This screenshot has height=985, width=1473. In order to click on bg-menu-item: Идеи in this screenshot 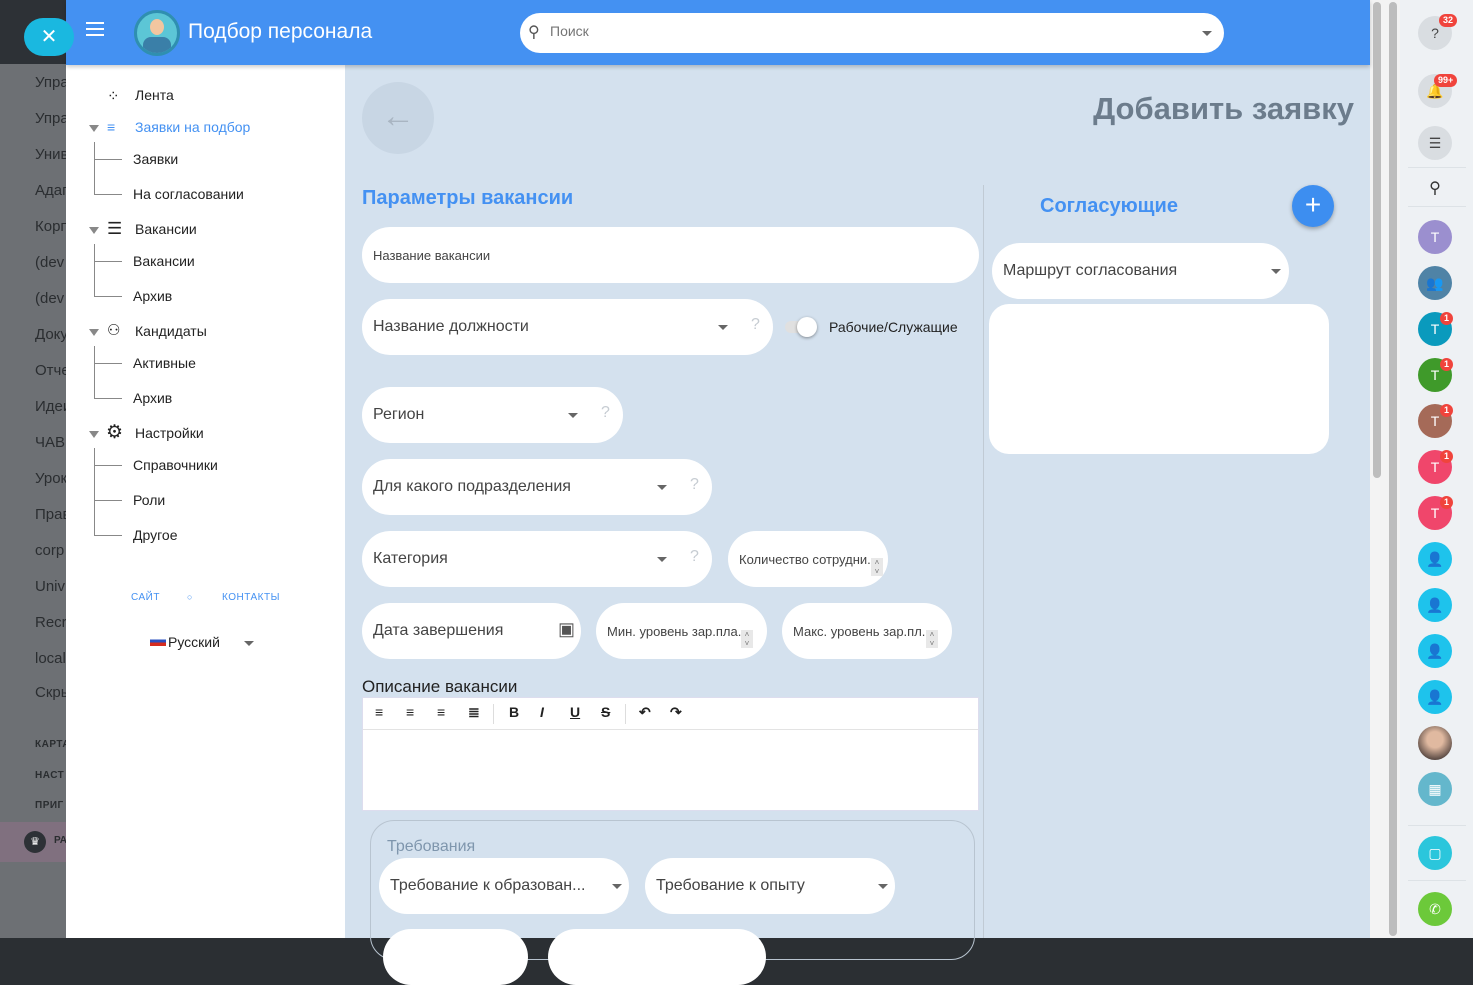, I will do `click(50, 406)`.